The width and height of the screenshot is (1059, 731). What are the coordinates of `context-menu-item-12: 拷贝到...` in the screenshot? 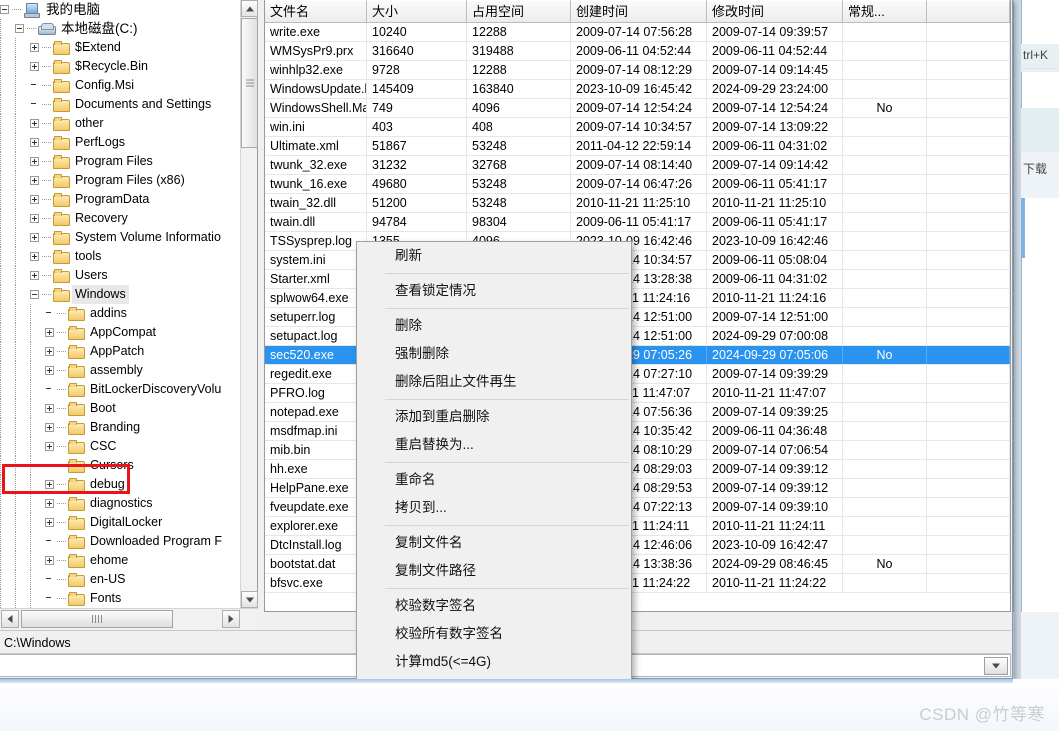 It's located at (508, 508).